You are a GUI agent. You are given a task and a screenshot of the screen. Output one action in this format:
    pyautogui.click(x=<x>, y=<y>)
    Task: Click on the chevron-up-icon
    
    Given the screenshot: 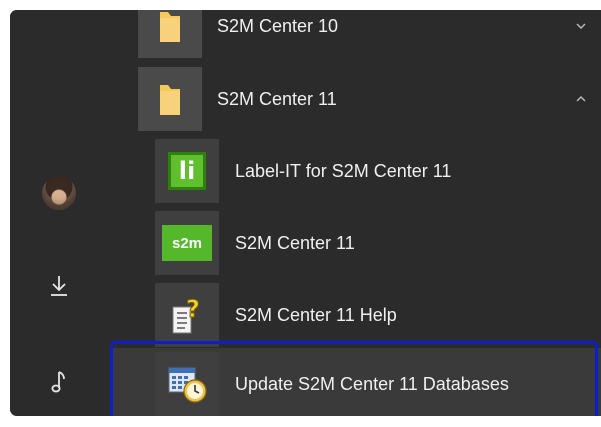 What is the action you would take?
    pyautogui.click(x=581, y=99)
    